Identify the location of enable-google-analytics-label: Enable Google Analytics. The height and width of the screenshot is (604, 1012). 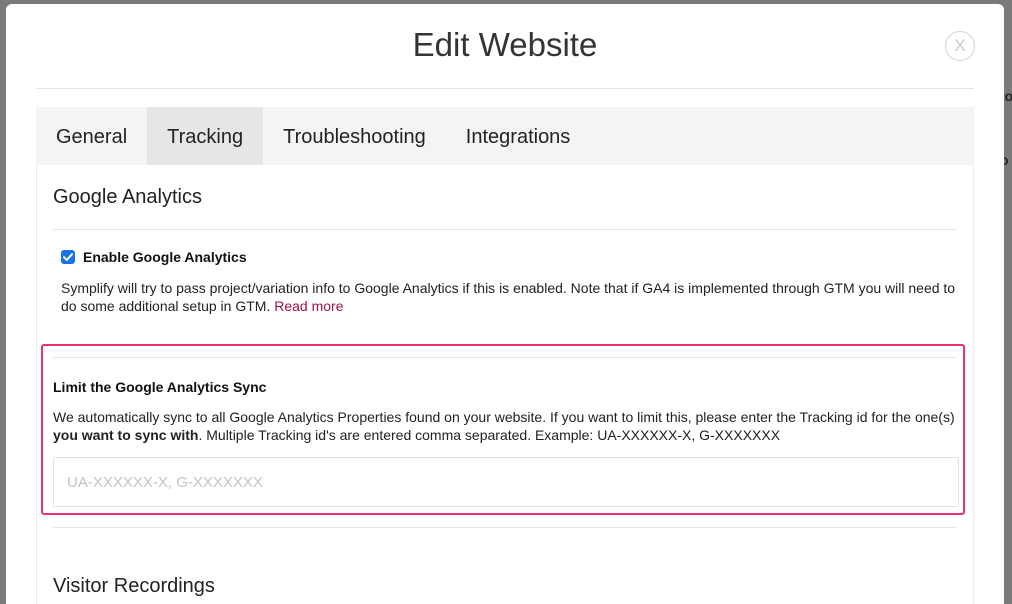
(165, 257).